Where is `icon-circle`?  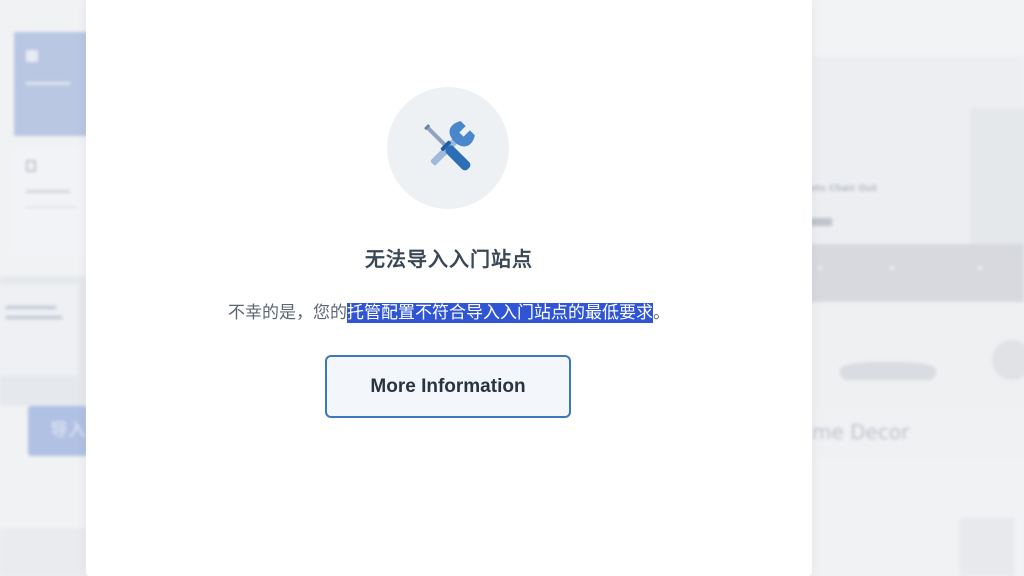
icon-circle is located at coordinates (448, 148).